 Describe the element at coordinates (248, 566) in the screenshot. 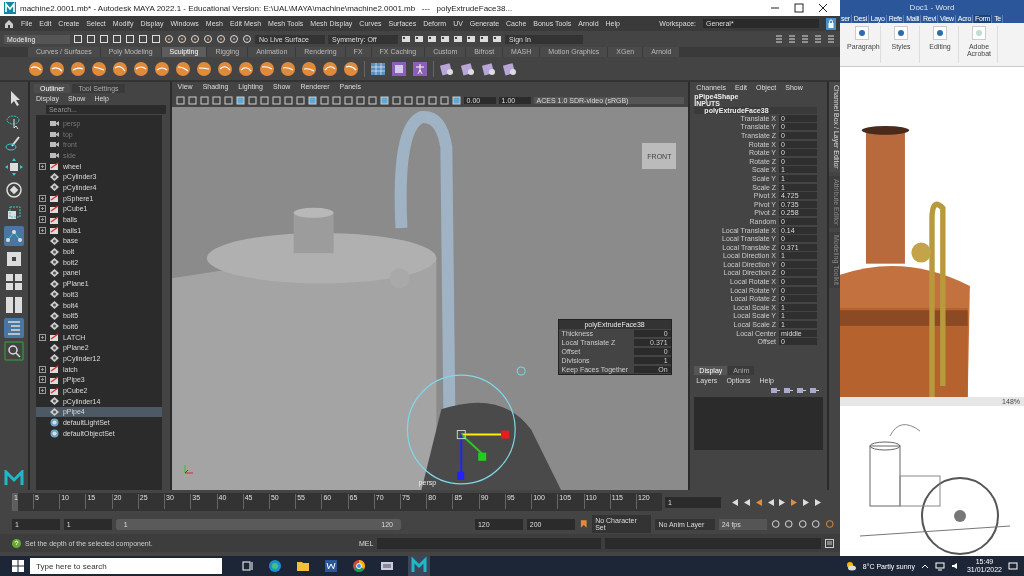

I see `task-view-icon` at that location.